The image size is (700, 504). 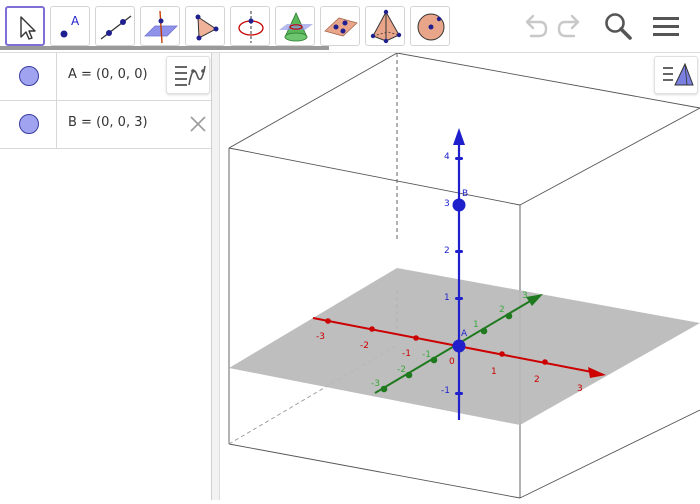 I want to click on toolbar: A, so click(x=350, y=26).